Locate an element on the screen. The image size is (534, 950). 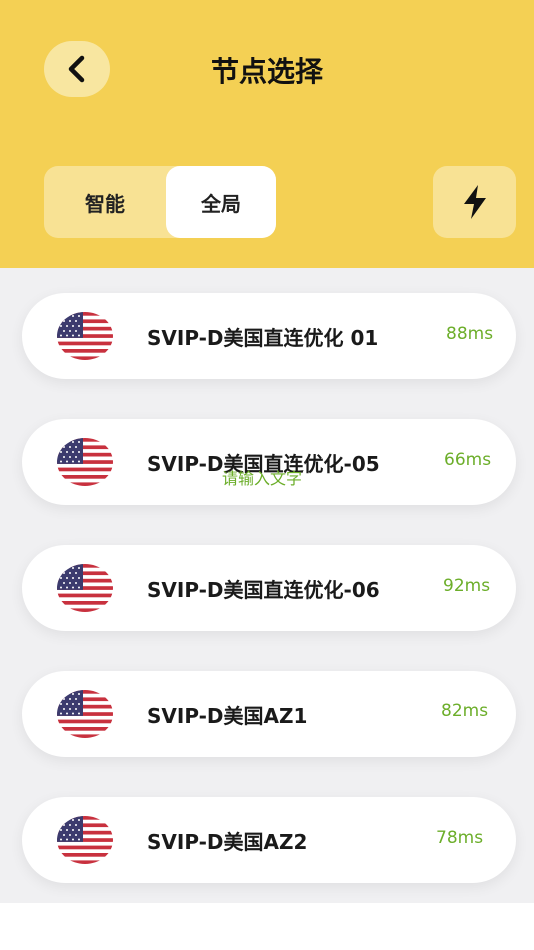
server-name: SVIP-D美国直连优化-06 is located at coordinates (263, 590).